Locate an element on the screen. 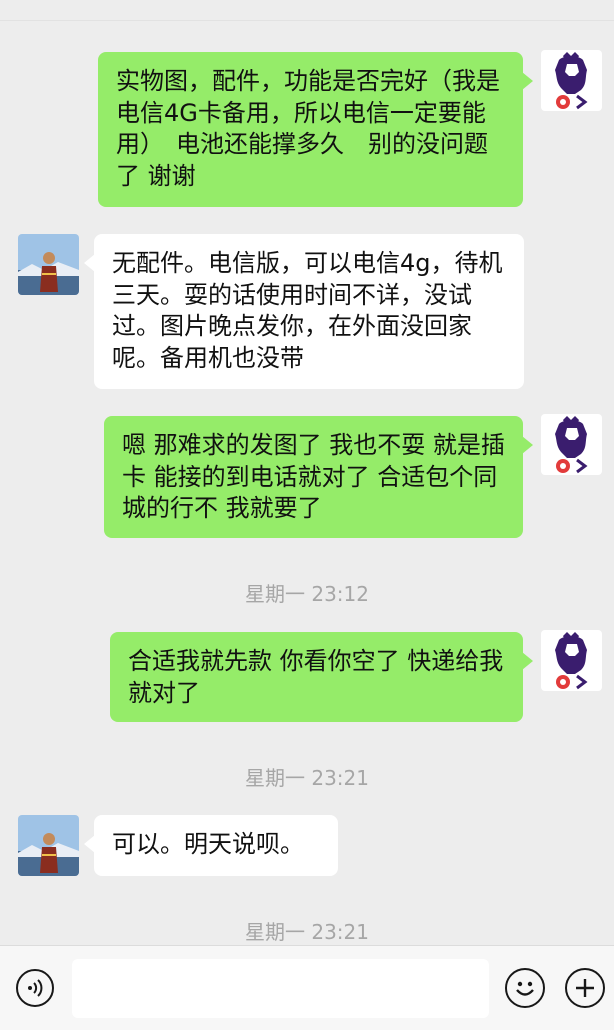 Image resolution: width=614 pixels, height=1030 pixels. voice-button is located at coordinates (35, 988).